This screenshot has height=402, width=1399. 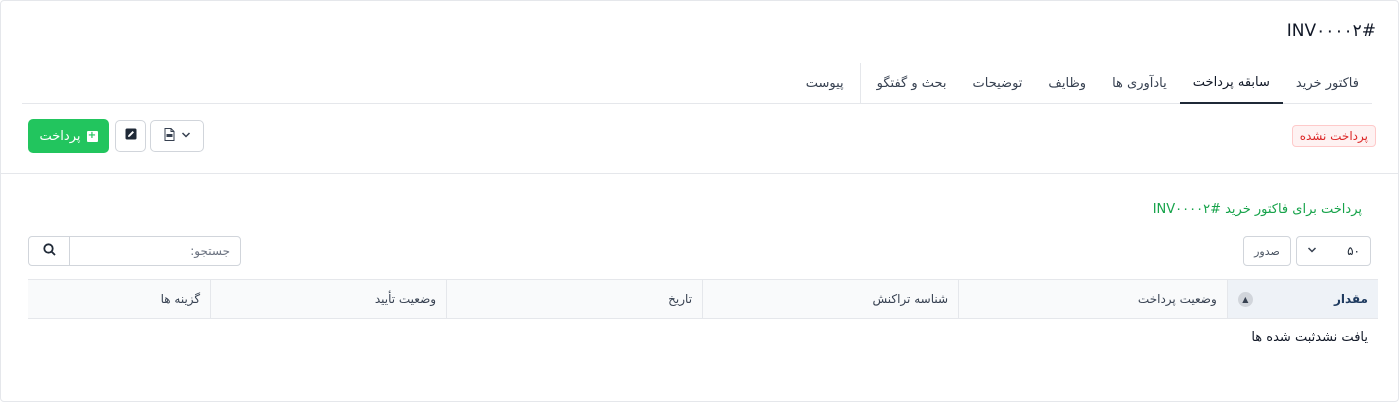 I want to click on column-header-options: گزینه ها, so click(x=119, y=299).